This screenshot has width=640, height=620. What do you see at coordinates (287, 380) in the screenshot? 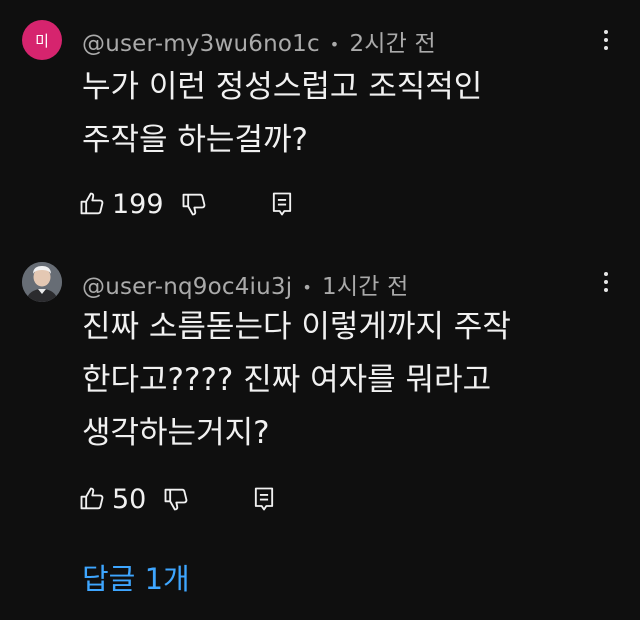
I see `comment-line: 한다고???? 진짜 여자를 뭐라고` at bounding box center [287, 380].